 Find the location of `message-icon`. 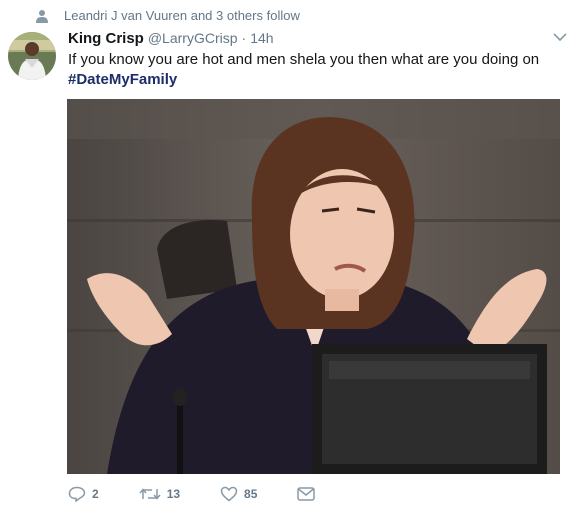

message-icon is located at coordinates (306, 494).